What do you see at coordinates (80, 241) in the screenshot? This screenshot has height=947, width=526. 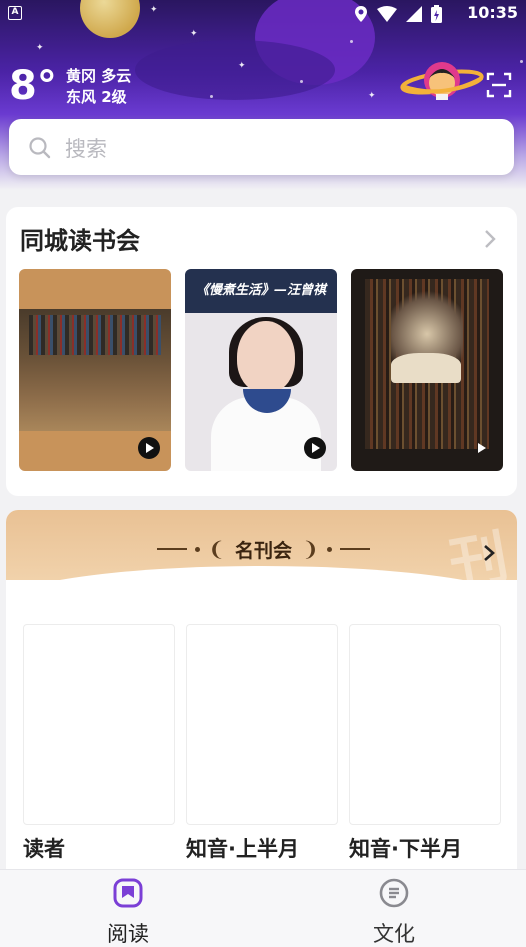 I see `section-title: 同城读书会` at bounding box center [80, 241].